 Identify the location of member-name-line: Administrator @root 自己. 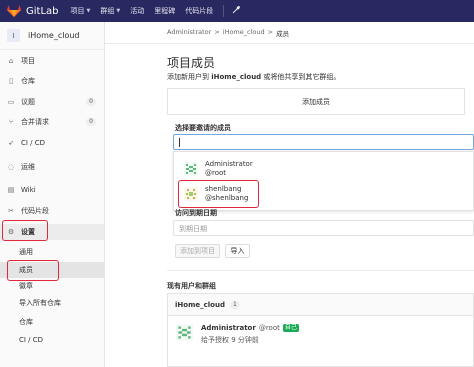
(250, 328).